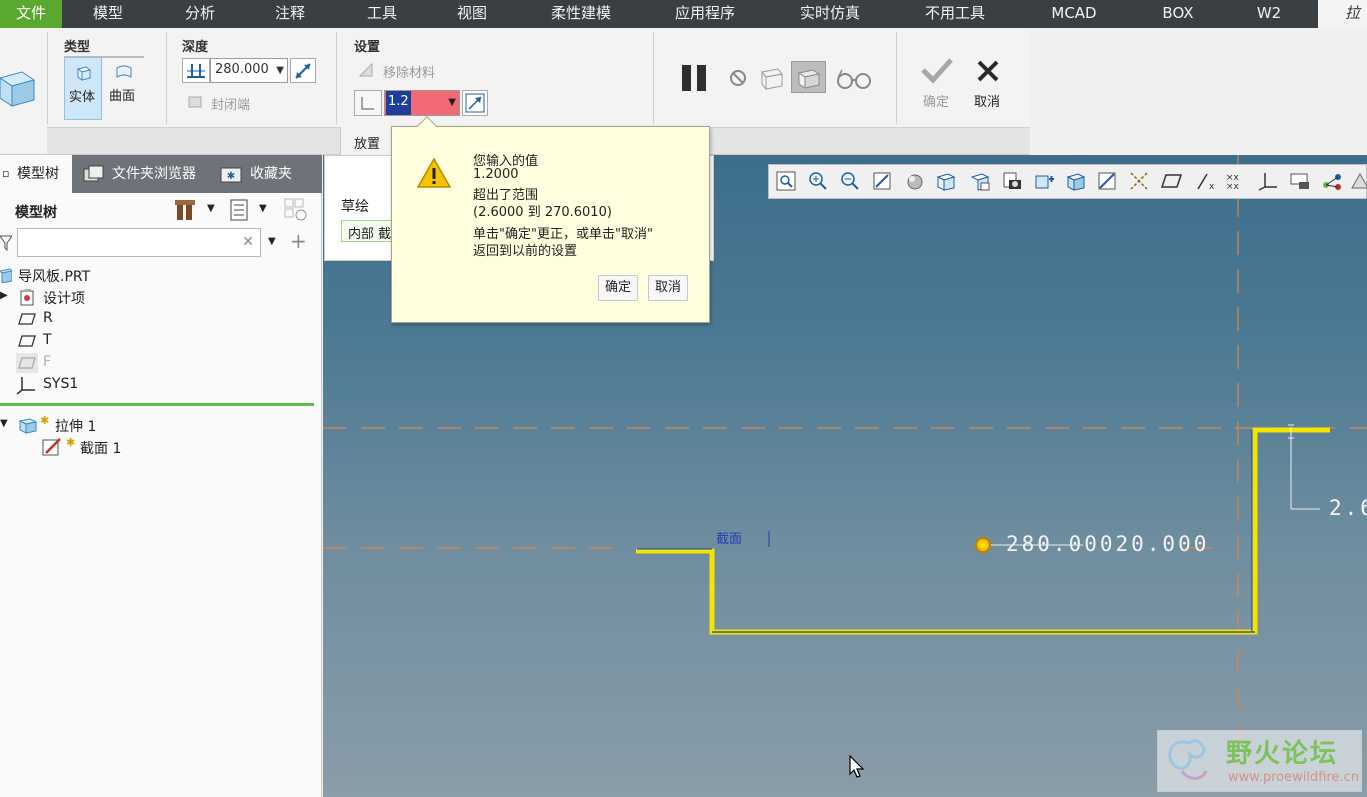 The width and height of the screenshot is (1367, 797). What do you see at coordinates (1076, 181) in the screenshot?
I see `shaded-view-icon` at bounding box center [1076, 181].